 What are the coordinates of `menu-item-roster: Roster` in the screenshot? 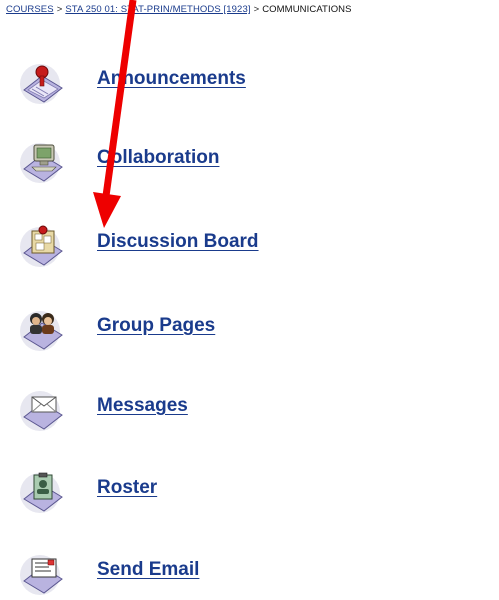 It's located at (183, 492).